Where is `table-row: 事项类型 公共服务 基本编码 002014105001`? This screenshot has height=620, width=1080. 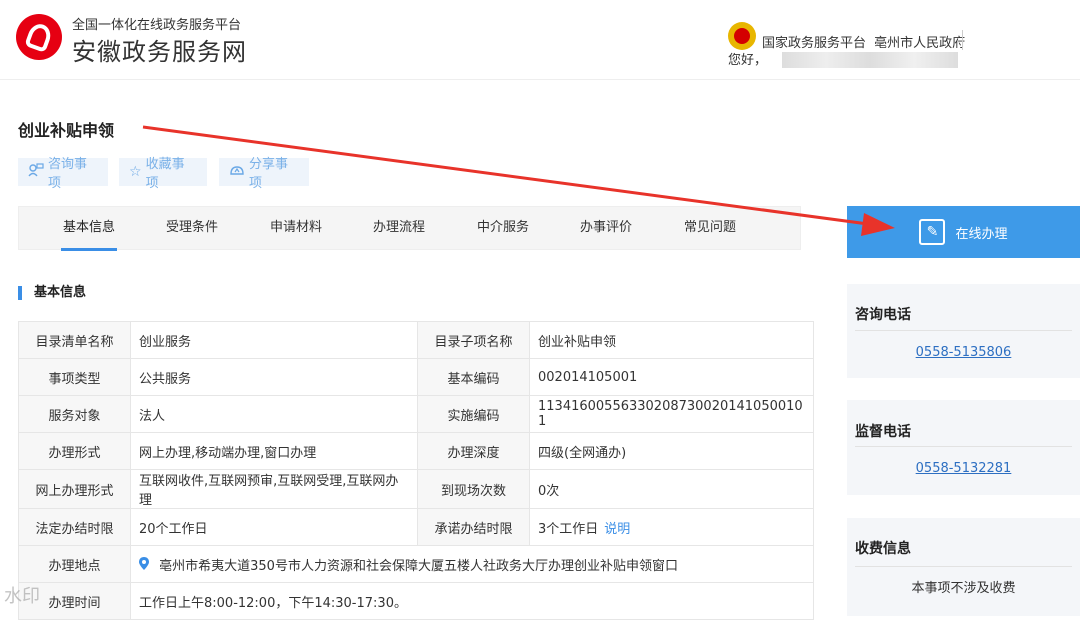 table-row: 事项类型 公共服务 基本编码 002014105001 is located at coordinates (416, 377).